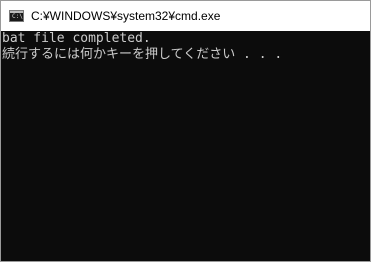  I want to click on cmd-icon: C:\, so click(16, 16).